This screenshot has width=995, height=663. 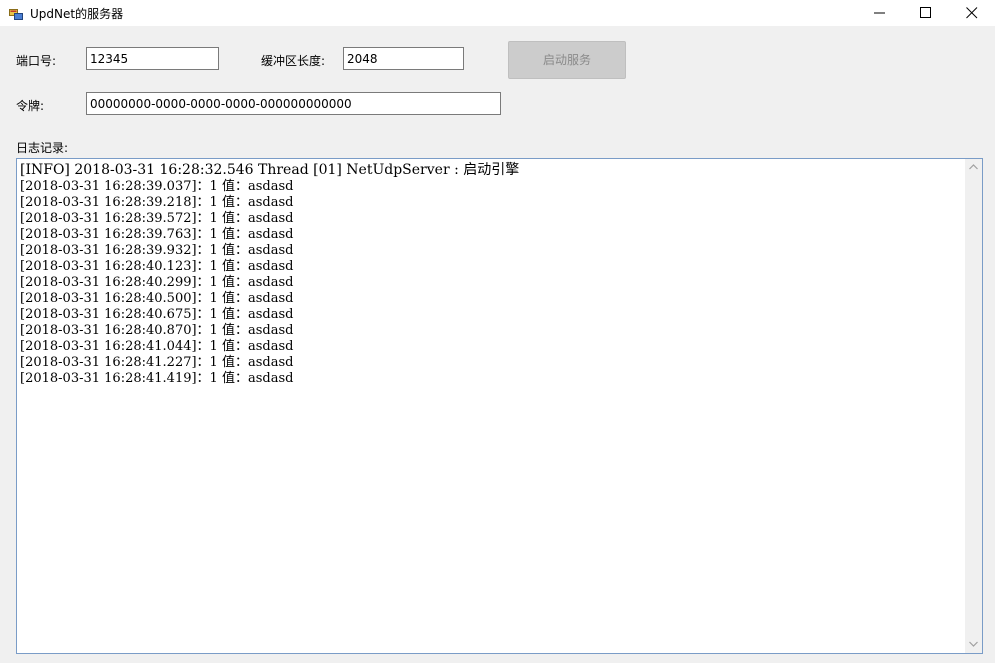 I want to click on window-title: UpdNet的服务器, so click(x=77, y=14).